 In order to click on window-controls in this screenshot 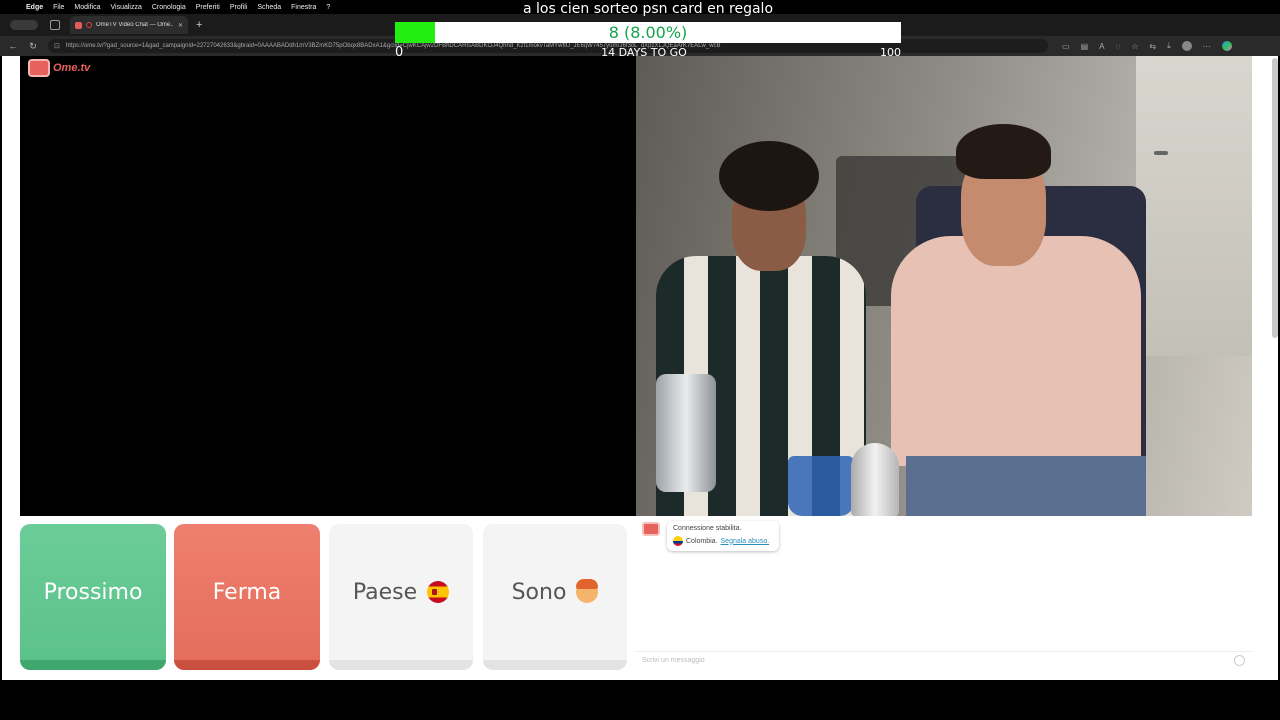, I will do `click(24, 25)`.